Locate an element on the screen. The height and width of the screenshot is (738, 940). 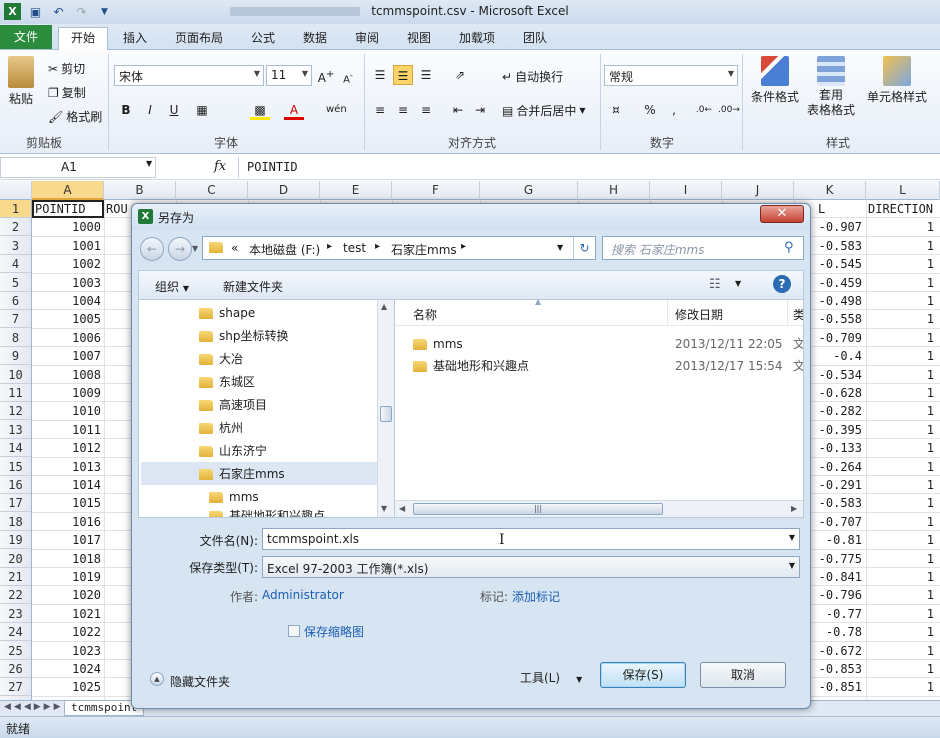
thumbnail-label: 保存缩略图 is located at coordinates (334, 631).